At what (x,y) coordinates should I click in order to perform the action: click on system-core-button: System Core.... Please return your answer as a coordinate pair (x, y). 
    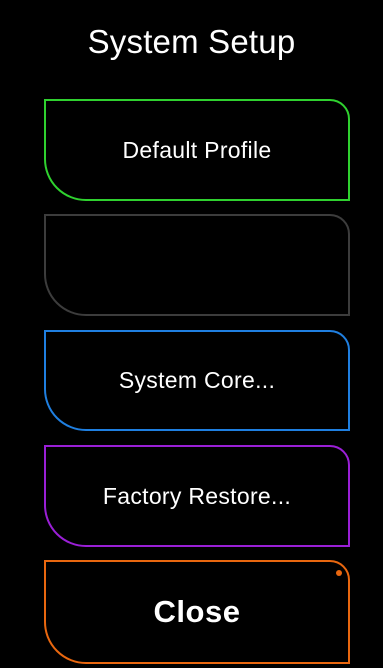
    Looking at the image, I should click on (197, 380).